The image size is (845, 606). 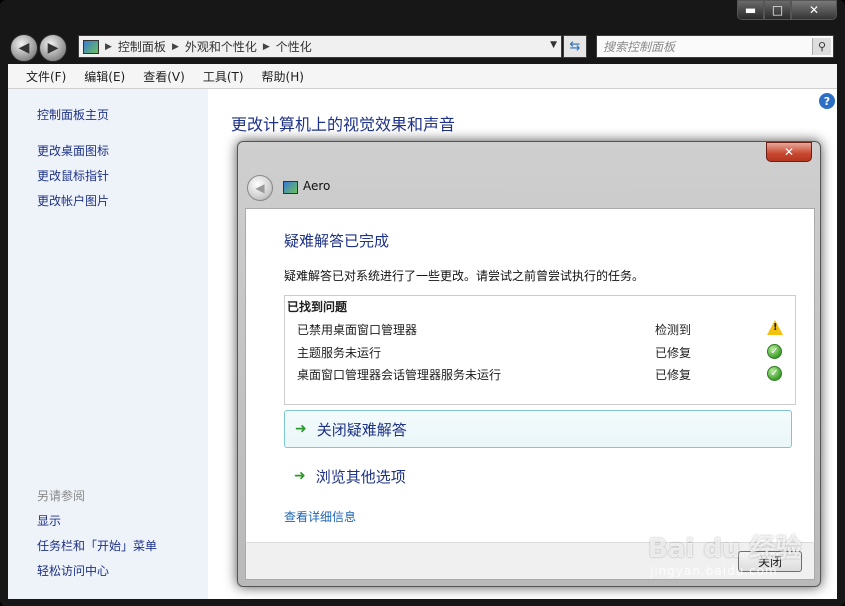 I want to click on sidebar-item-home: 控制面板主页, so click(x=73, y=114).